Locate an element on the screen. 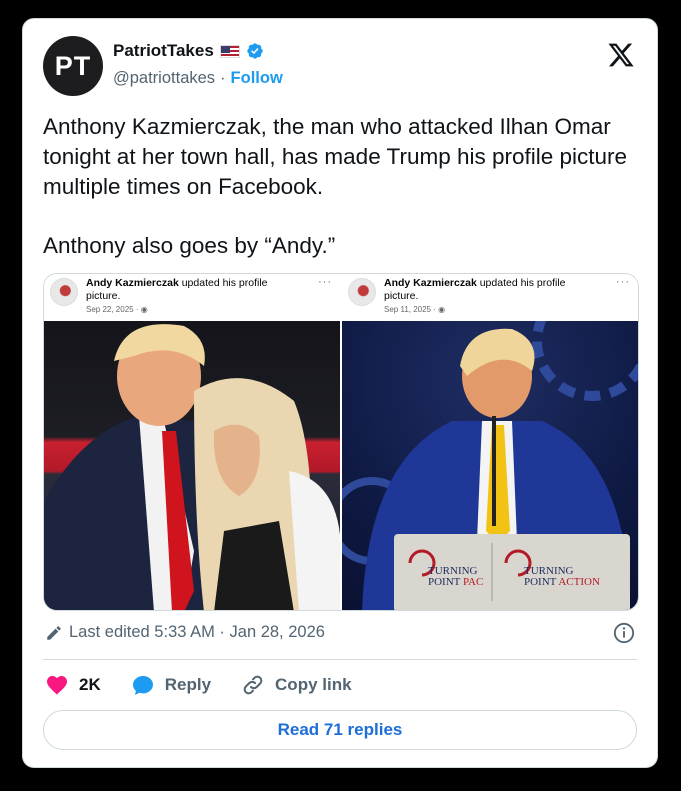 Image resolution: width=681 pixels, height=791 pixels. turning-point-pac-sign: TURNING POINT PAC is located at coordinates (455, 577).